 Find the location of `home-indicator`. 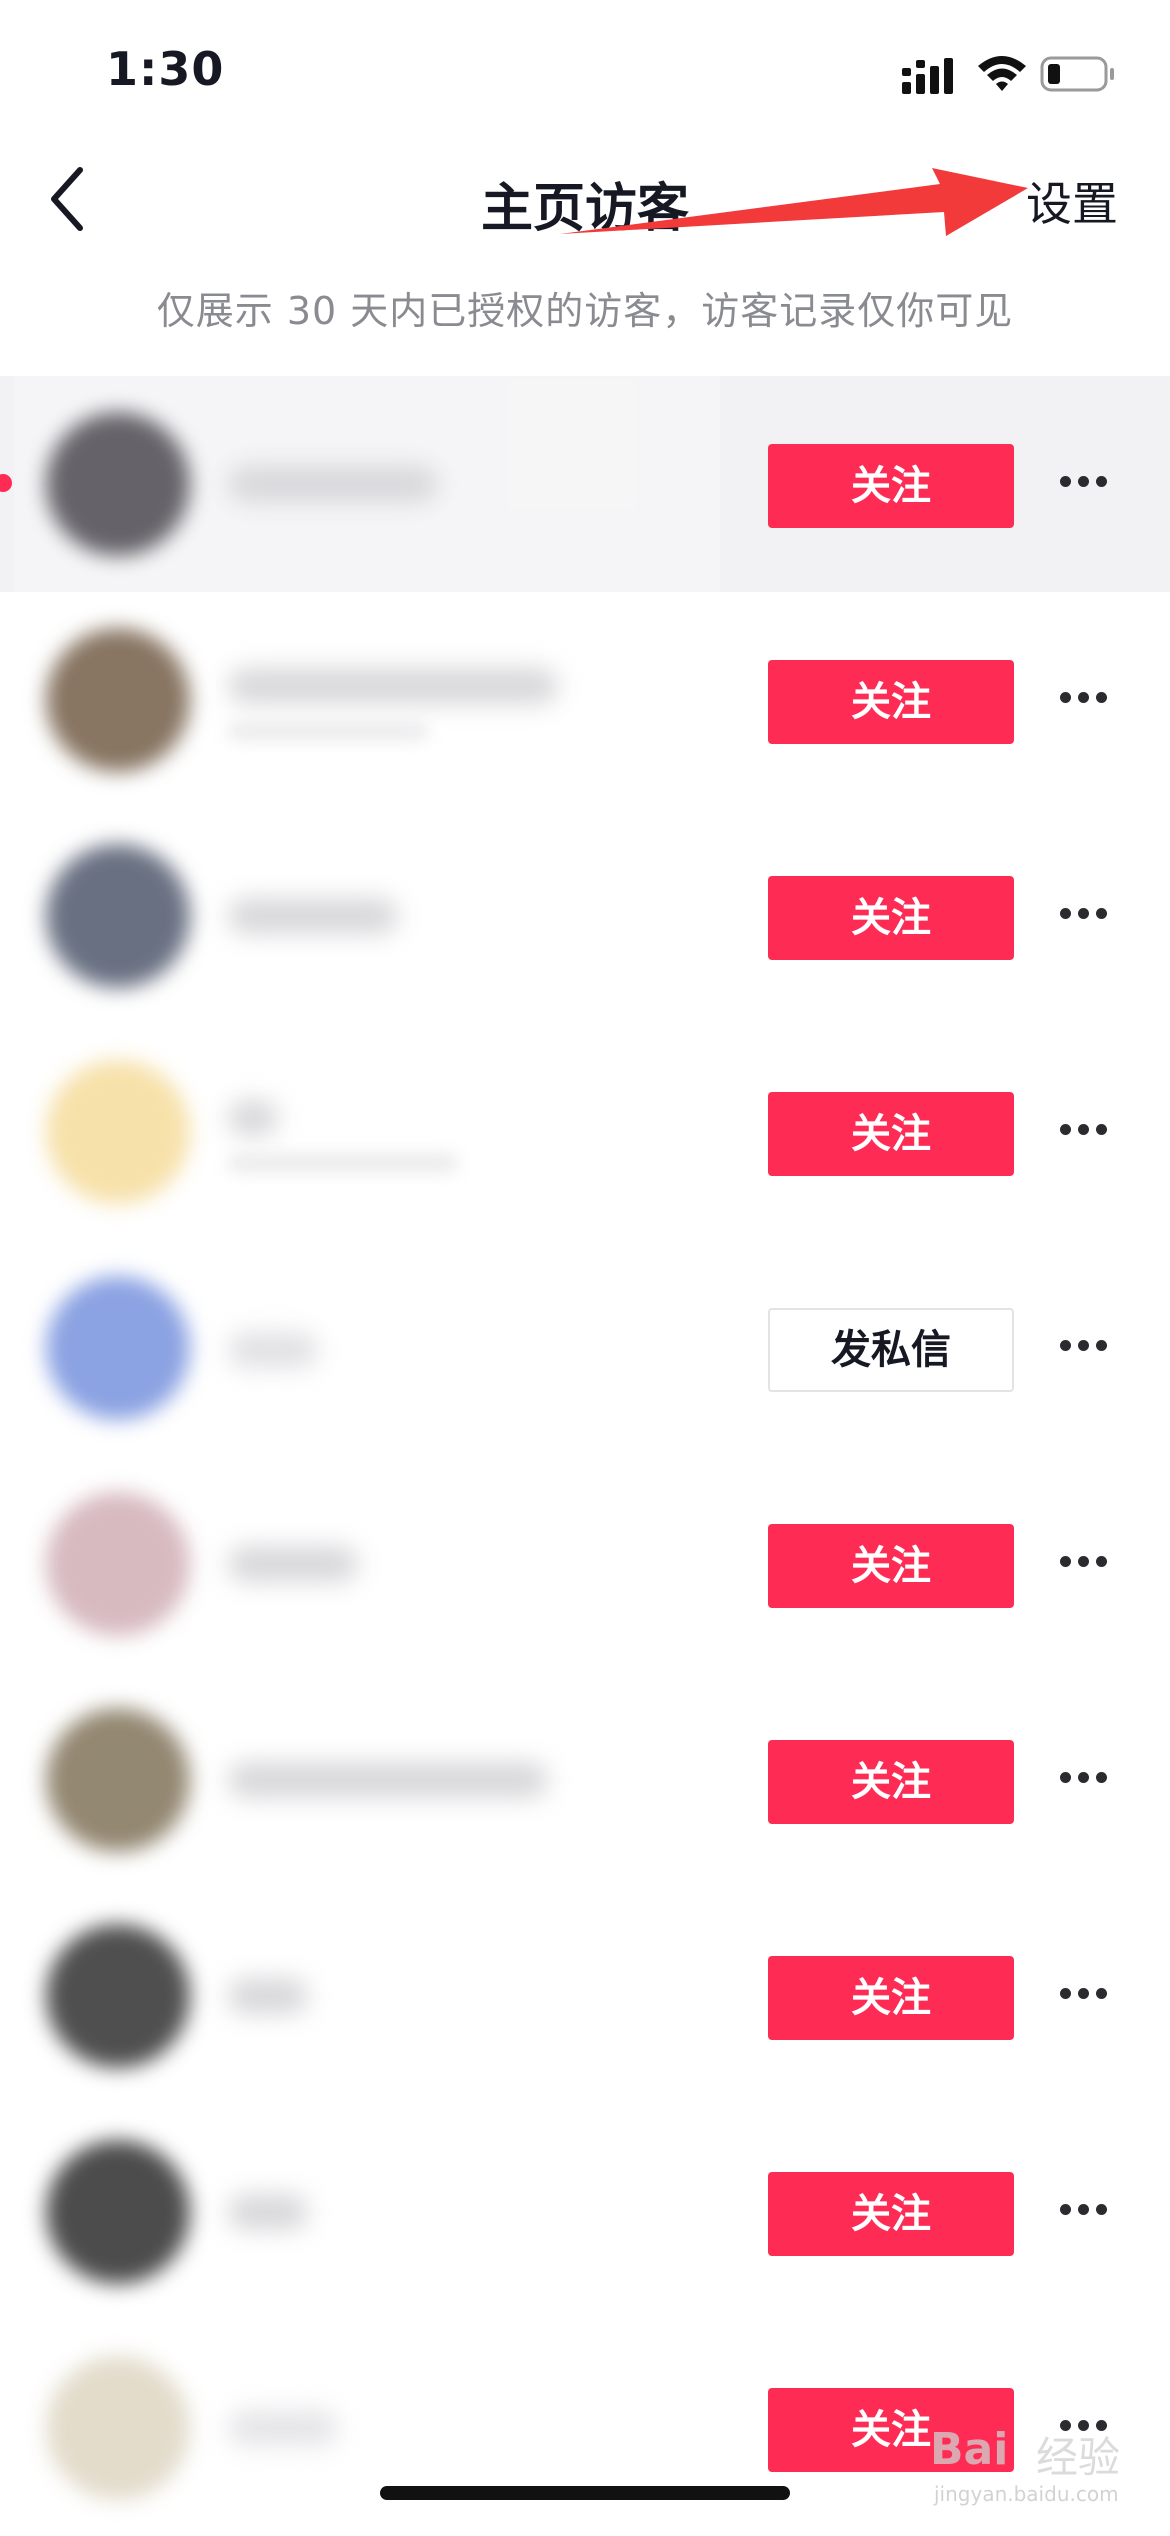

home-indicator is located at coordinates (585, 2493).